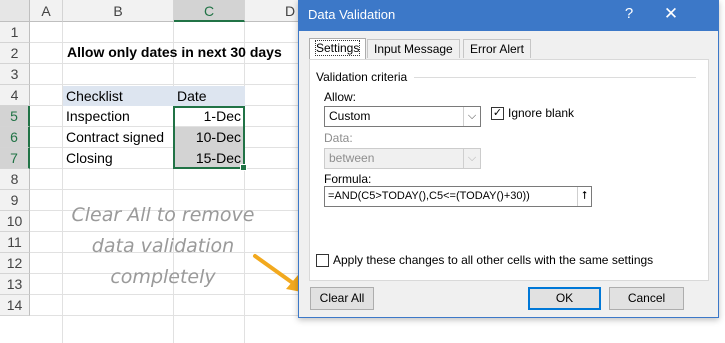  What do you see at coordinates (15, 221) in the screenshot?
I see `row-header: 10` at bounding box center [15, 221].